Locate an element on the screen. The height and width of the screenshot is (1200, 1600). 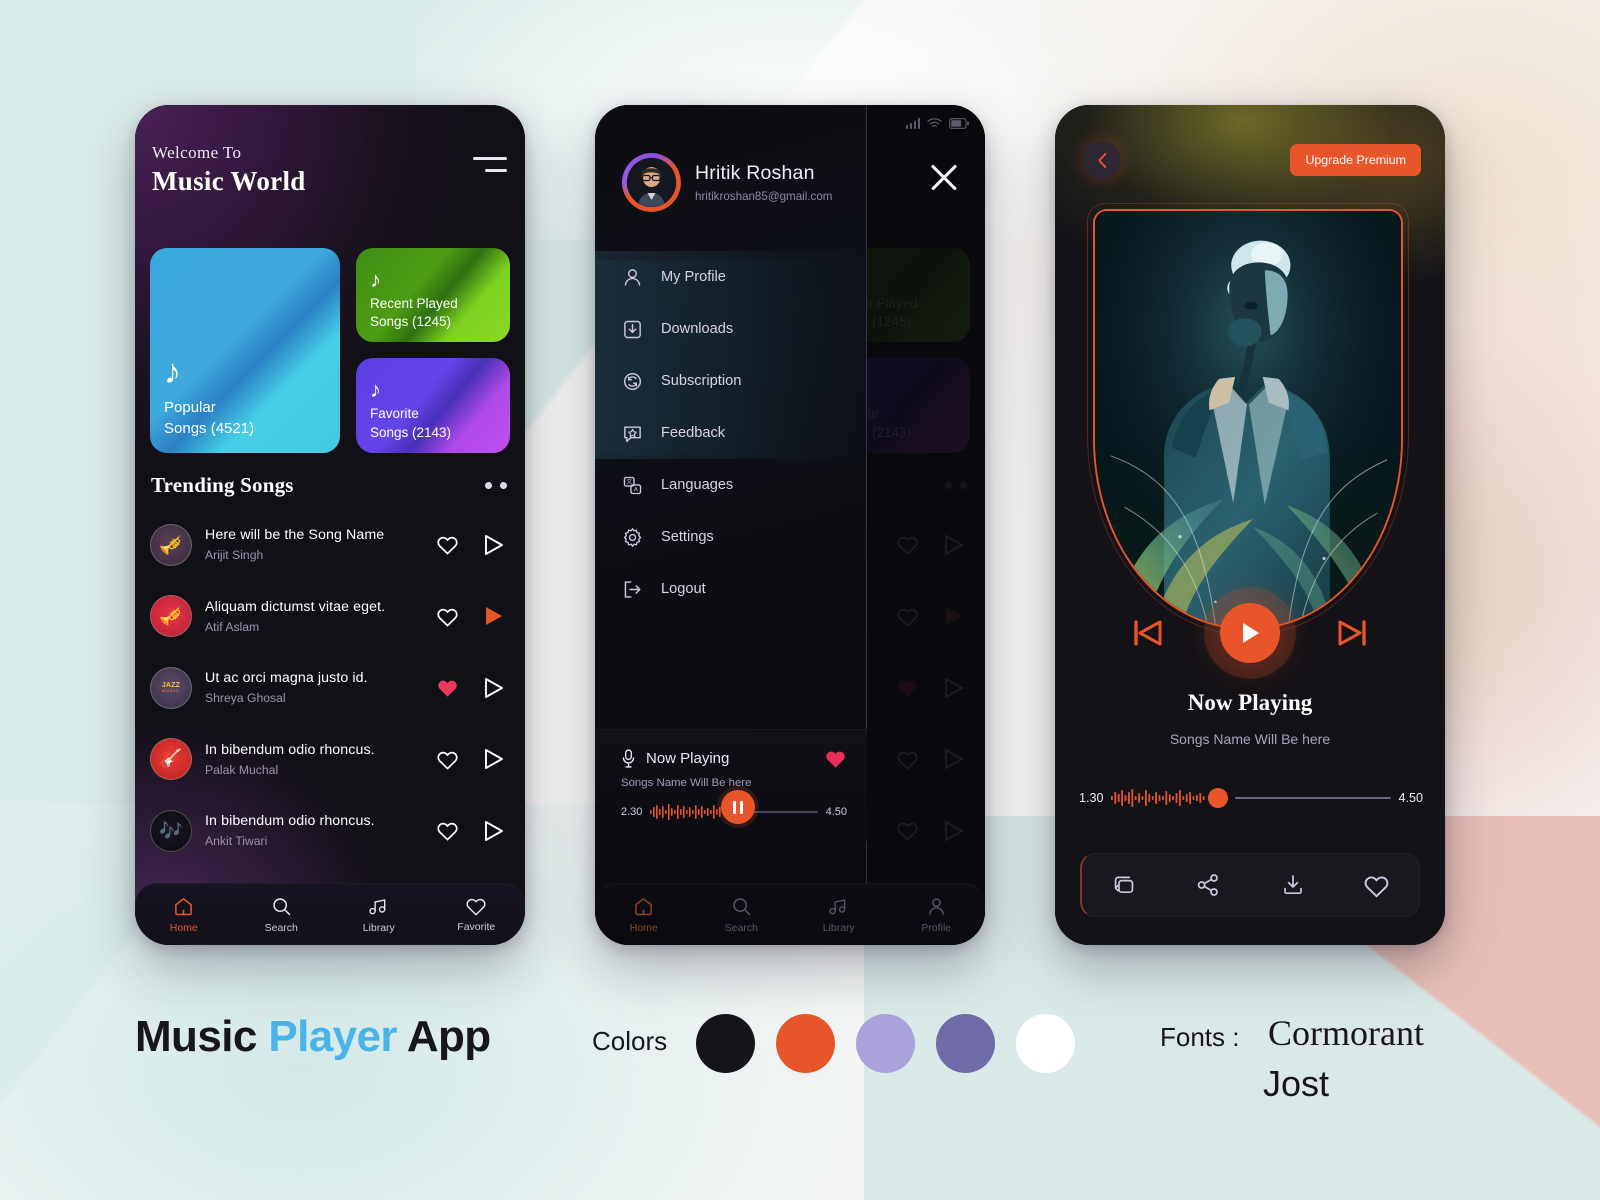
section-title: Trending Songs is located at coordinates (222, 485).